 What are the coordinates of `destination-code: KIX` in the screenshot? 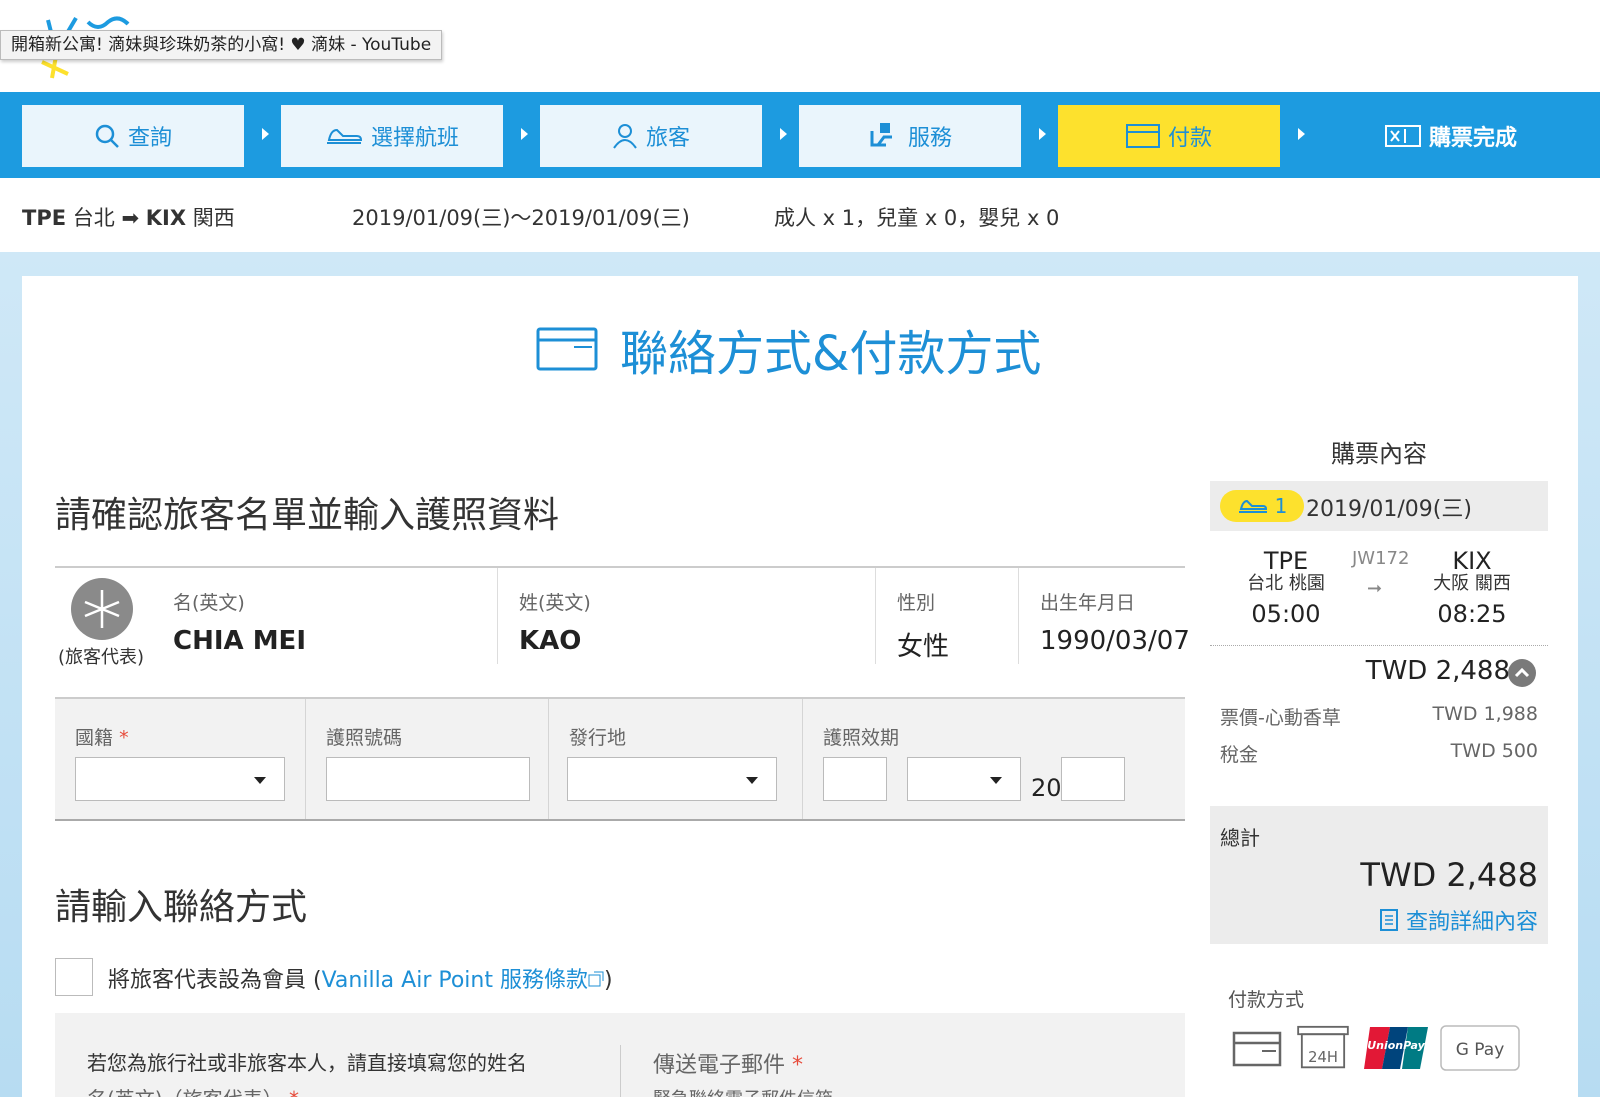 It's located at (166, 218).